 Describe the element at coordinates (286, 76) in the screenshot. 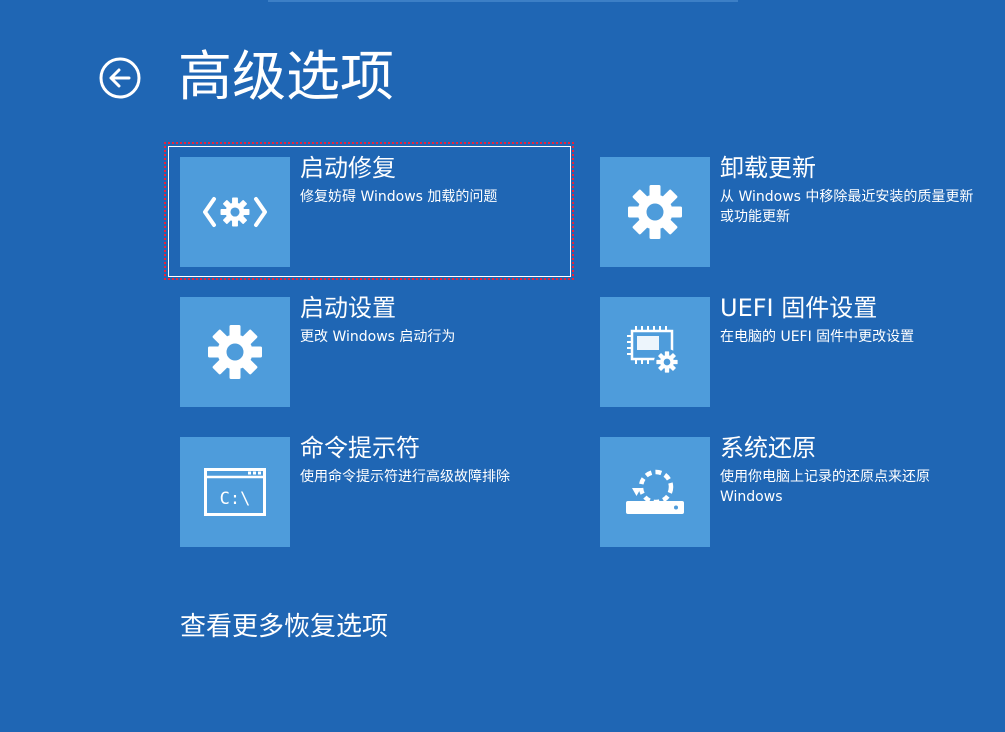

I see `page-title: 高级选项` at that location.